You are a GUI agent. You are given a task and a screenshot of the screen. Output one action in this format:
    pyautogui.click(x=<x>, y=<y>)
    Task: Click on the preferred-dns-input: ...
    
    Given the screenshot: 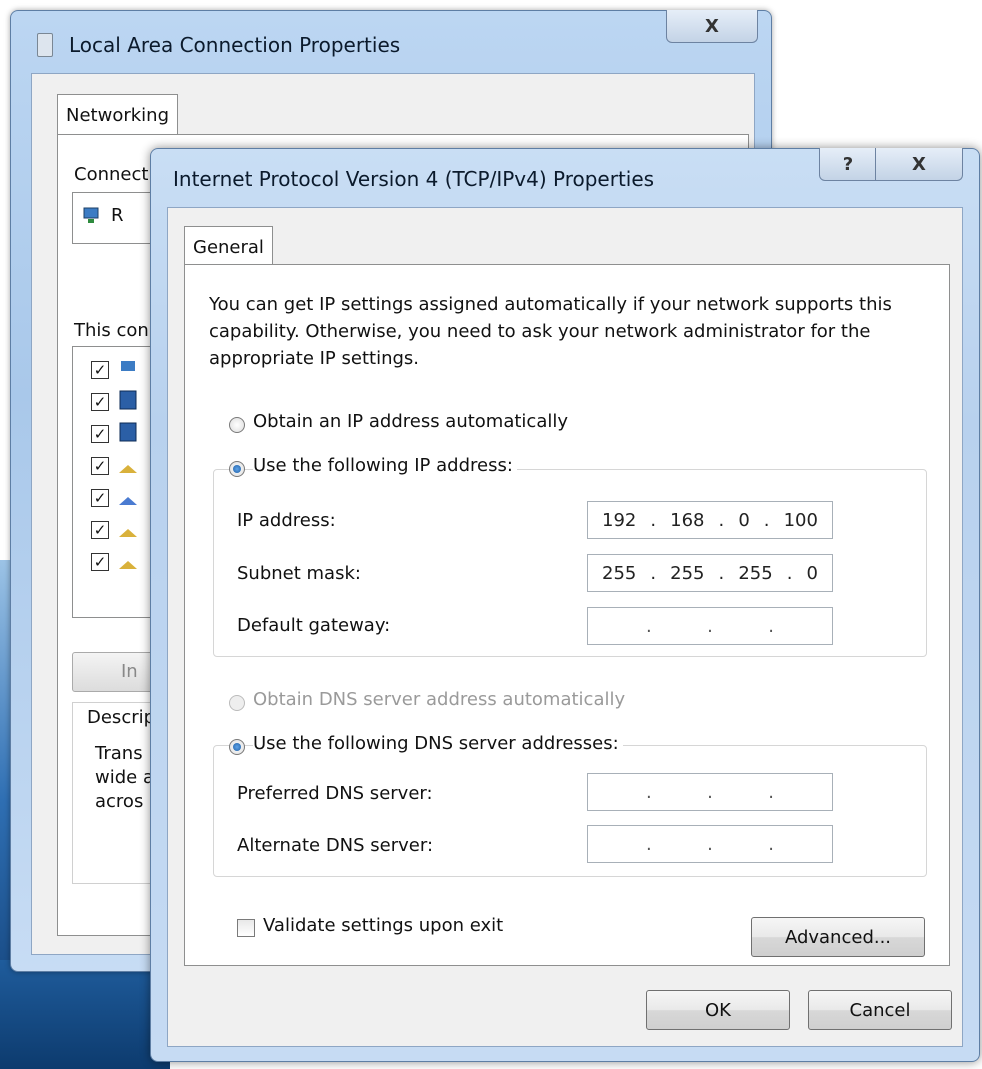 What is the action you would take?
    pyautogui.click(x=710, y=792)
    